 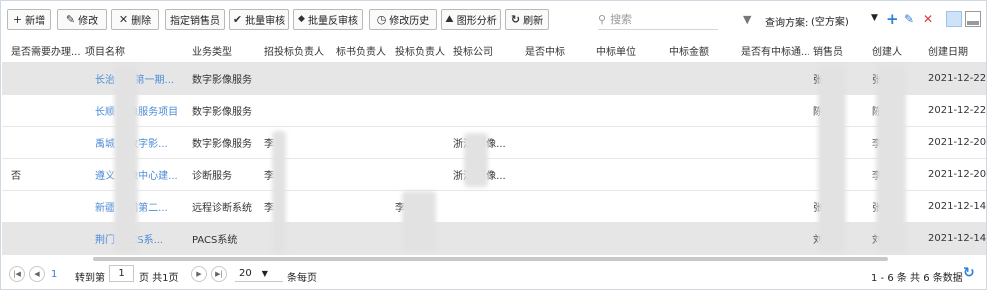 I want to click on search-icon: ⚲, so click(x=602, y=19).